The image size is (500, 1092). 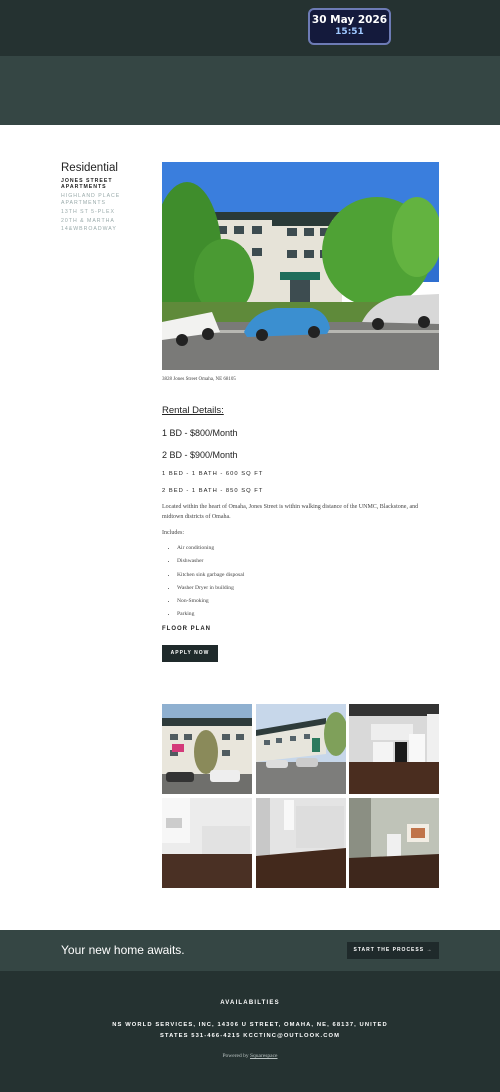 I want to click on amenity-item: Air conditioning, so click(x=308, y=548).